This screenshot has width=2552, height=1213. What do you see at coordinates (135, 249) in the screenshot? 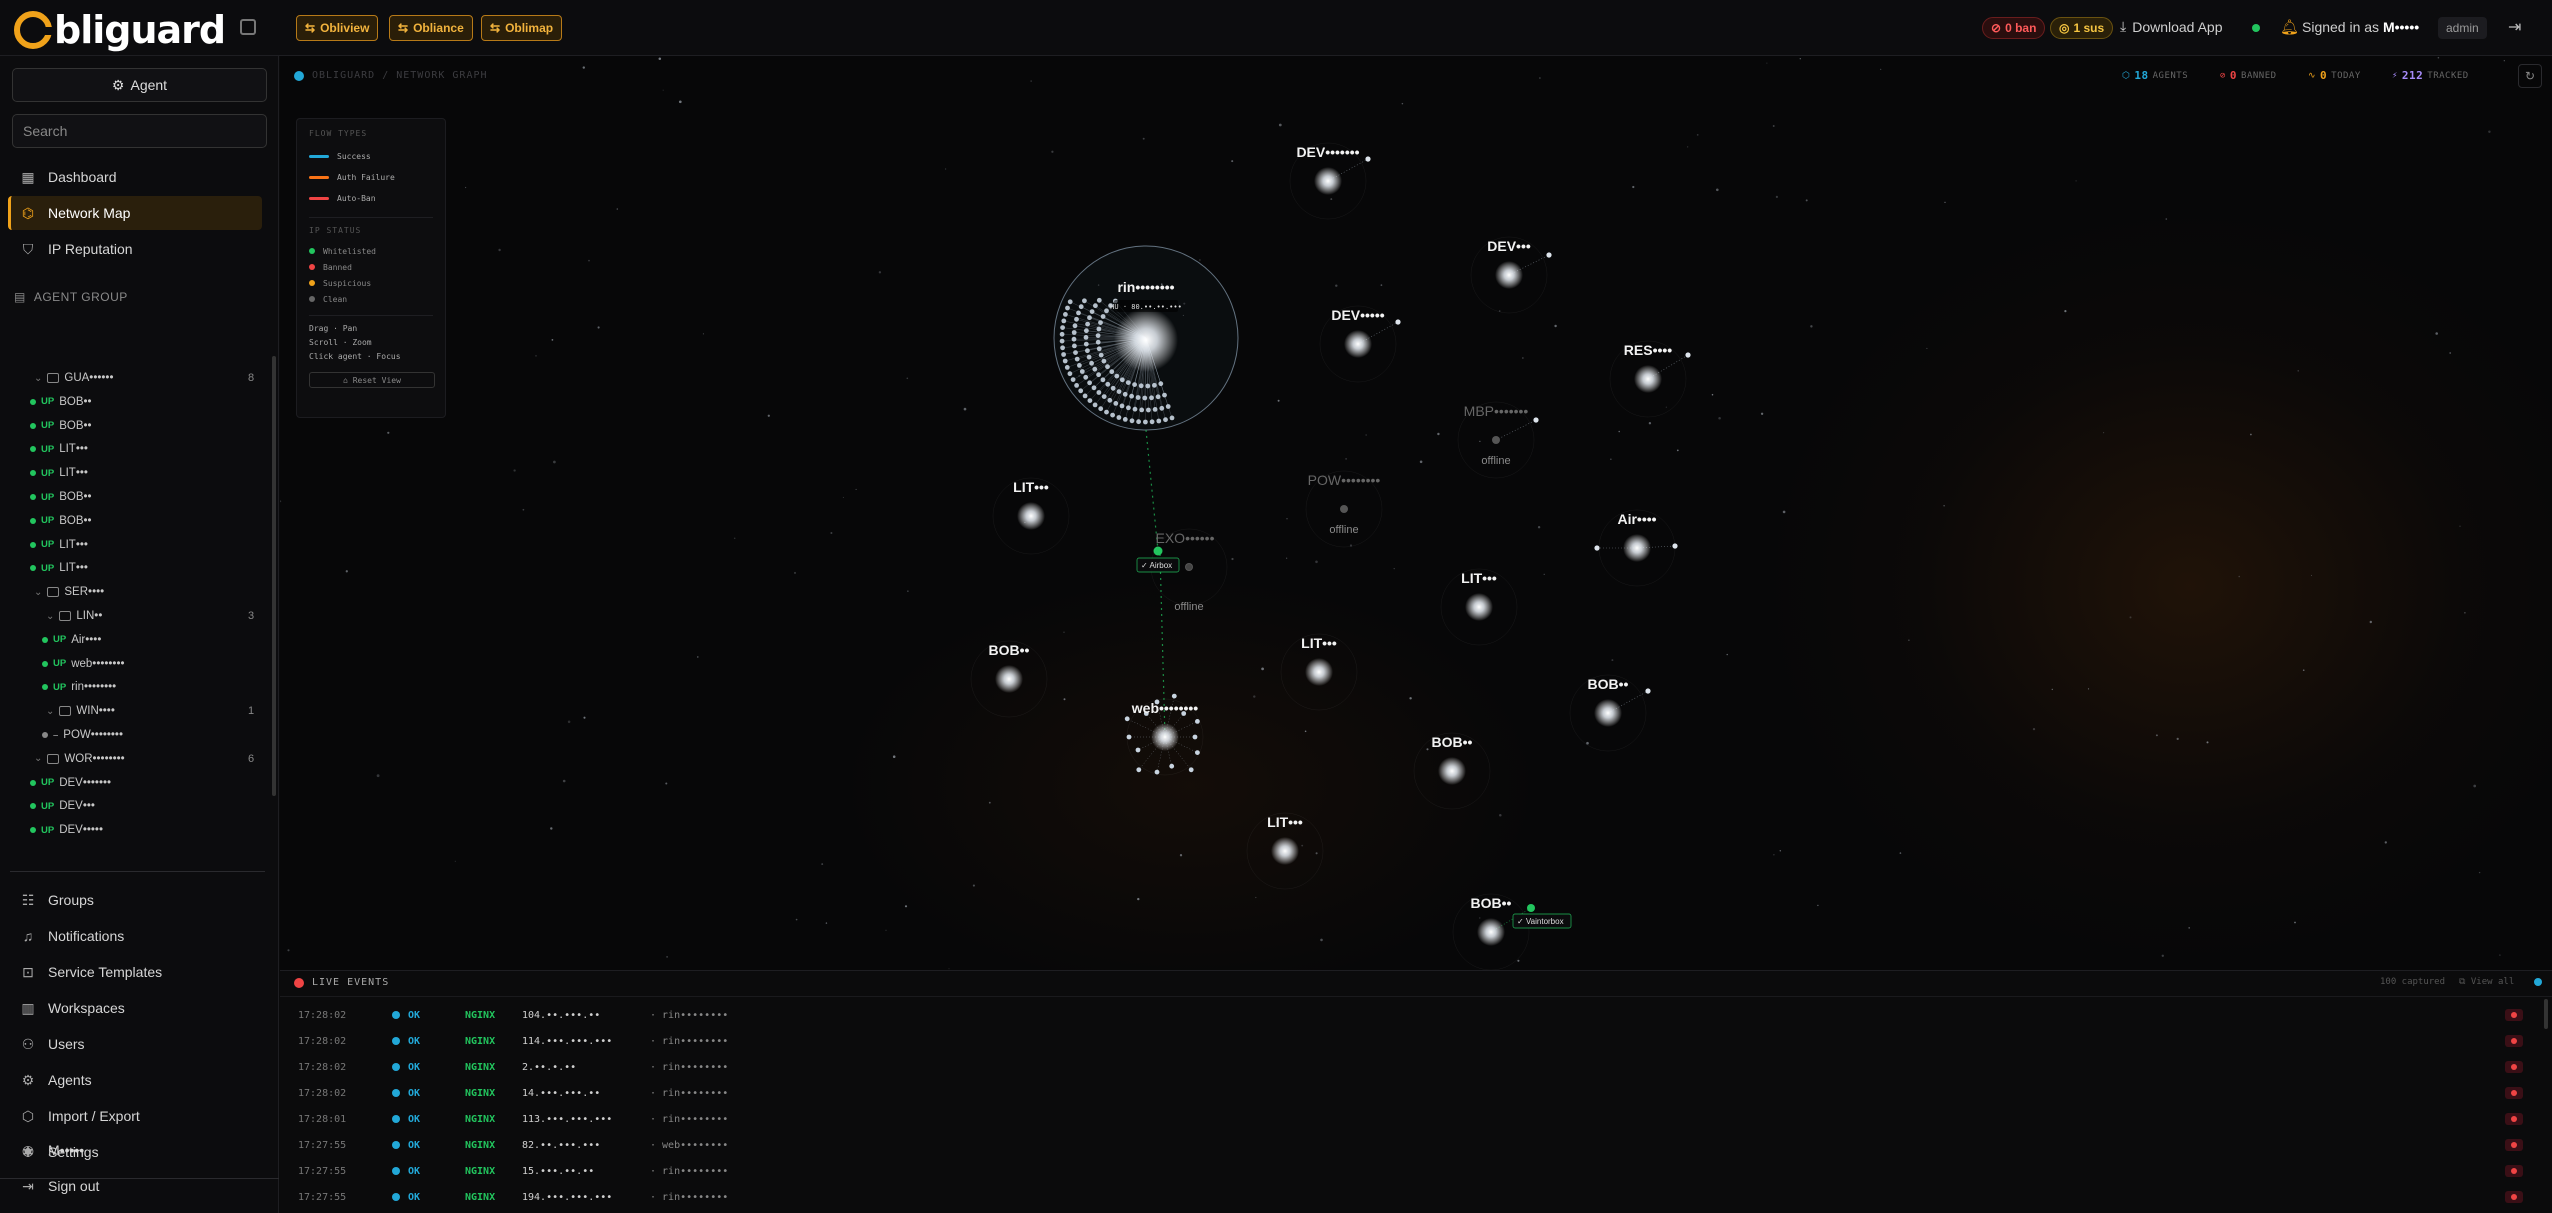
I see `nav-ip-reputation: ⛉ IP Reputation` at bounding box center [135, 249].